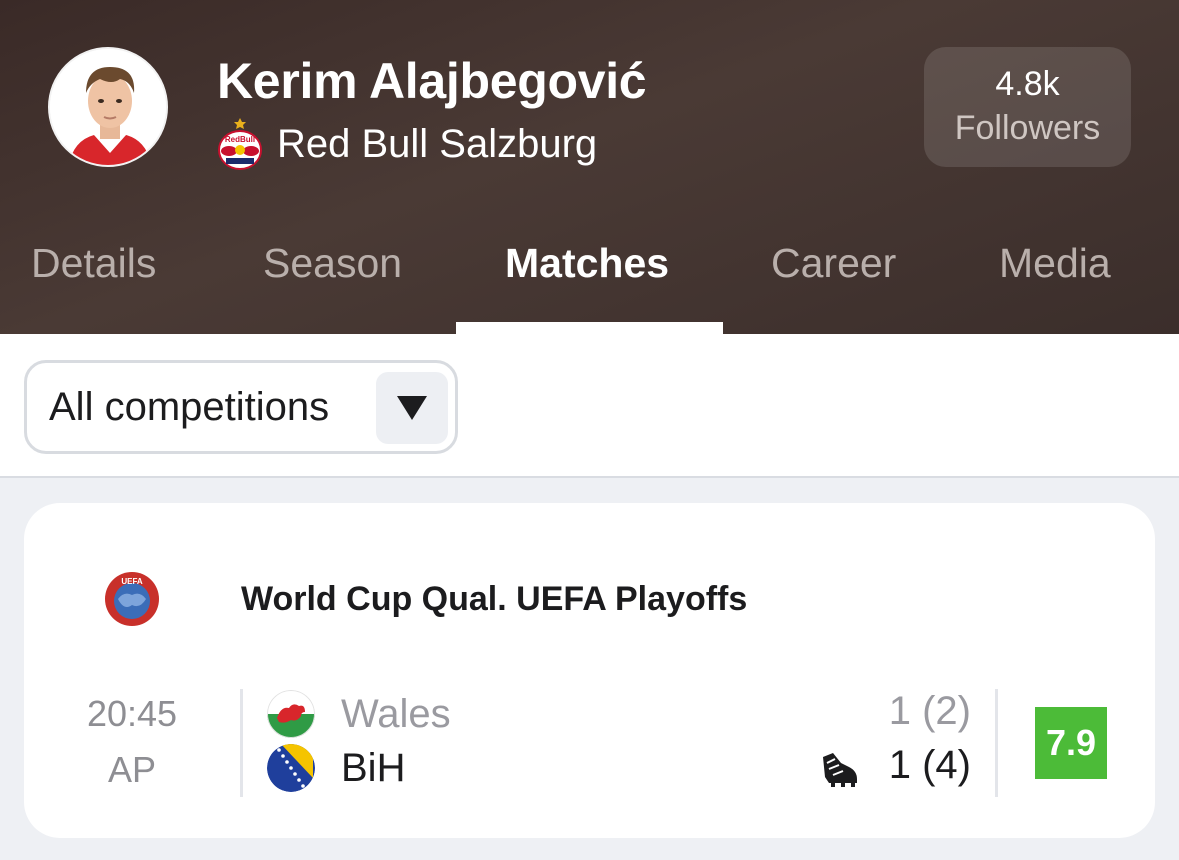 This screenshot has height=860, width=1179. What do you see at coordinates (1027, 128) in the screenshot?
I see `followers-label: Followers` at bounding box center [1027, 128].